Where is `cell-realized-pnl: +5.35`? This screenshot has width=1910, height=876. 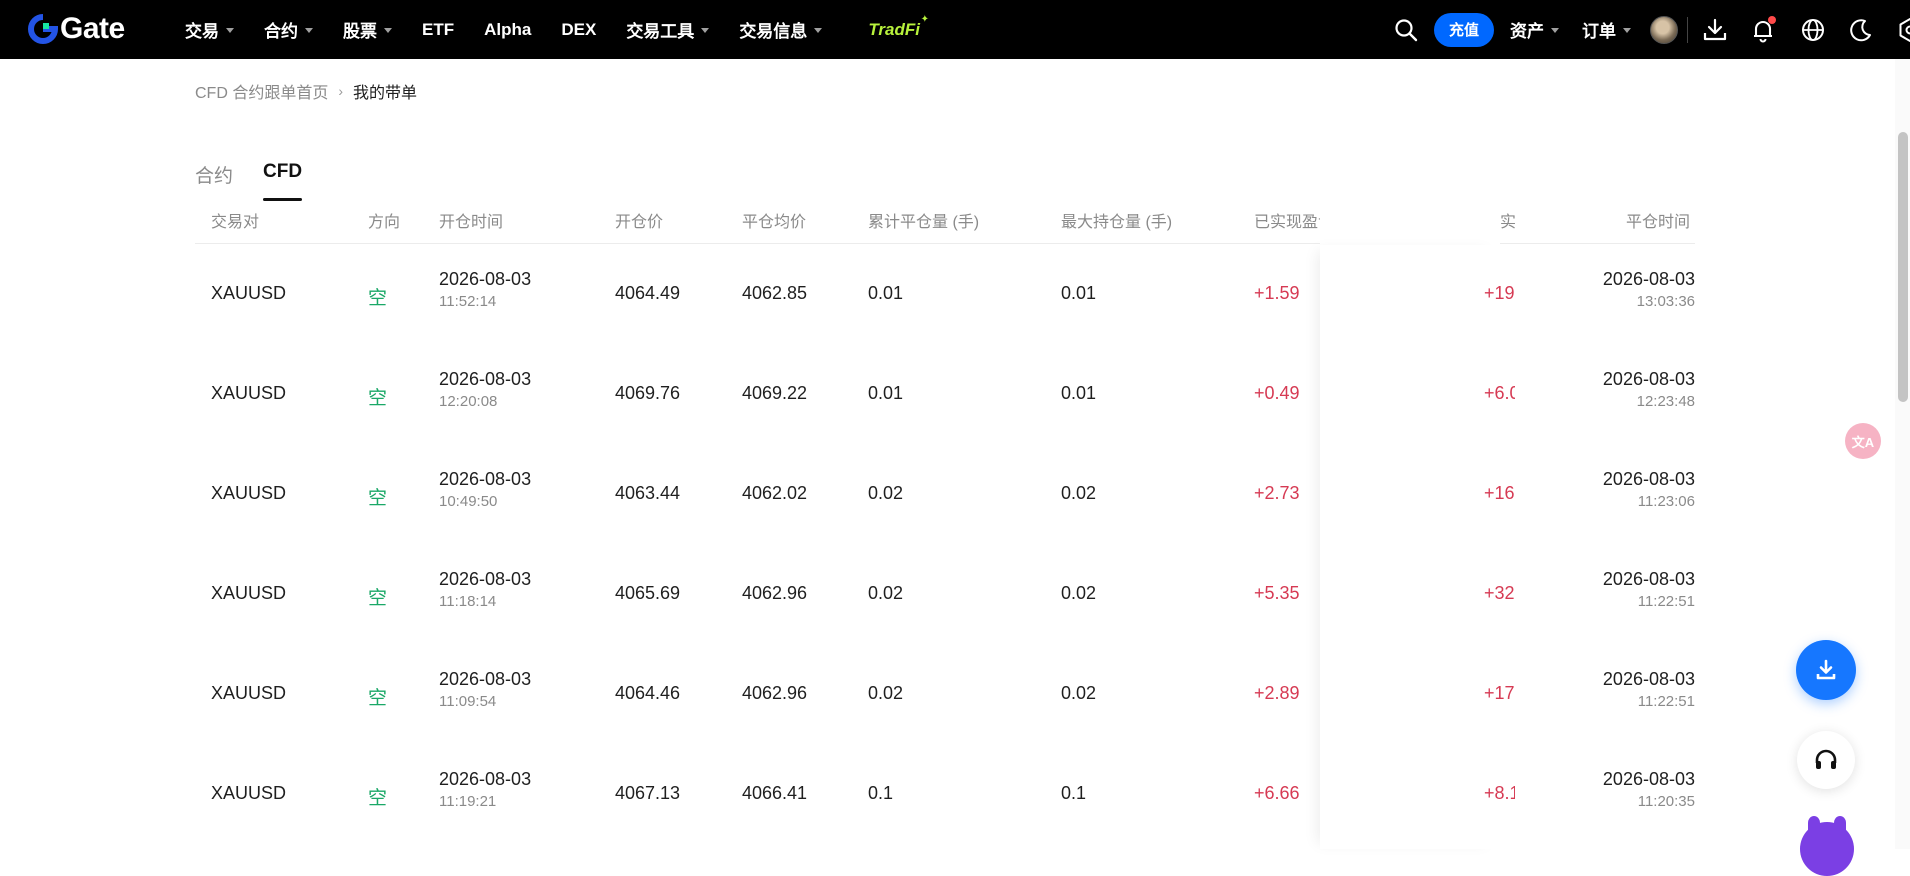
cell-realized-pnl: +5.35 is located at coordinates (1277, 593).